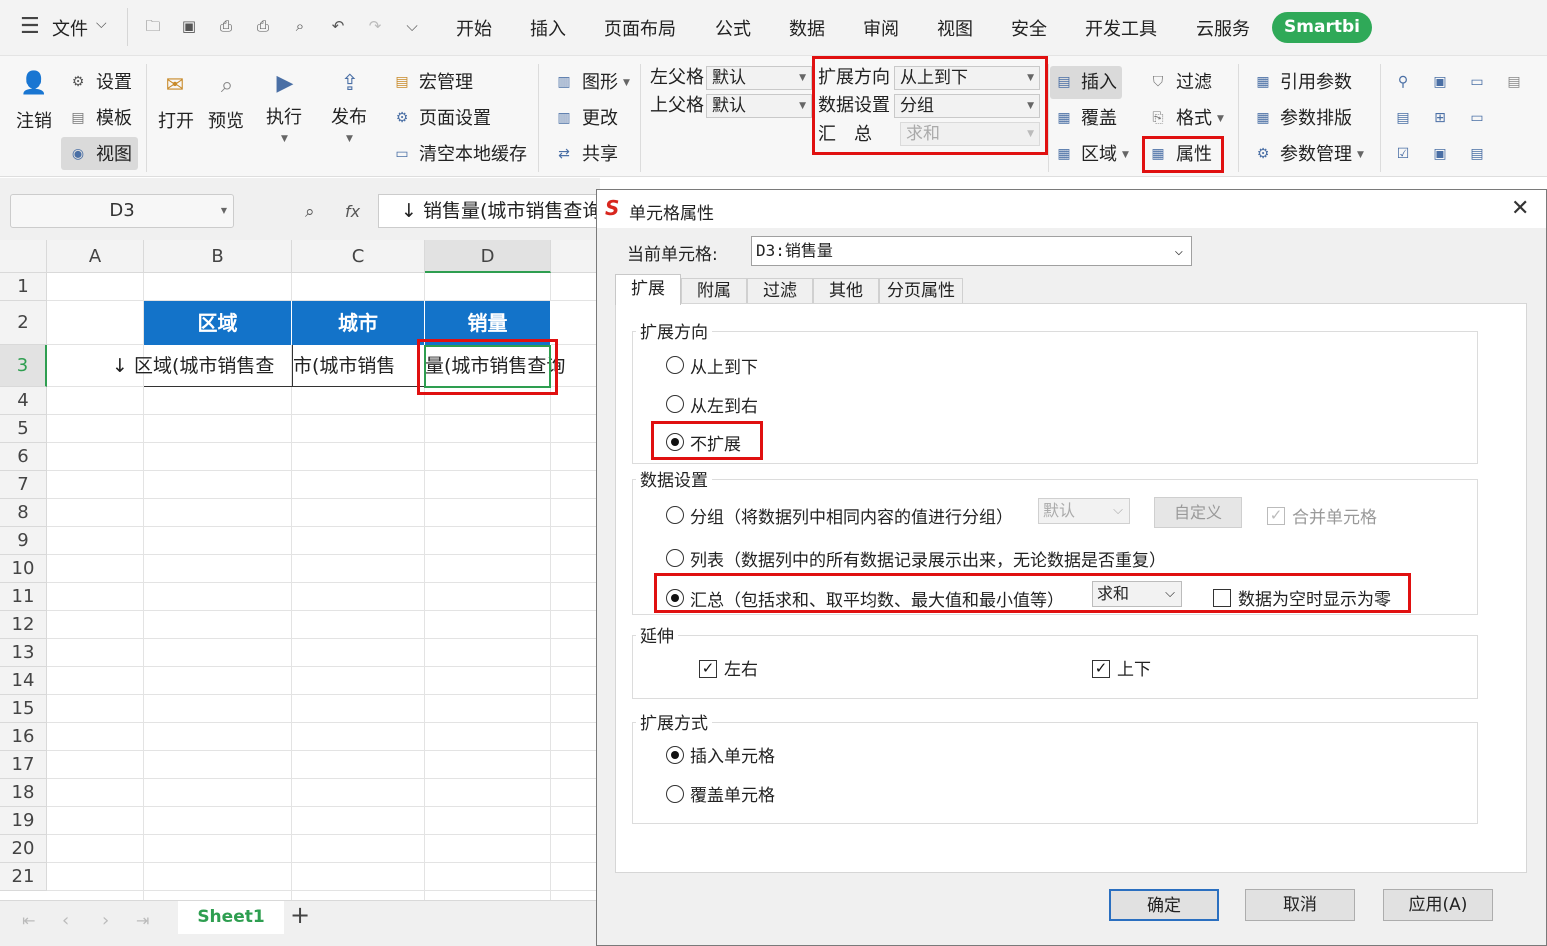  What do you see at coordinates (1099, 155) in the screenshot?
I see `area-button: 区域` at bounding box center [1099, 155].